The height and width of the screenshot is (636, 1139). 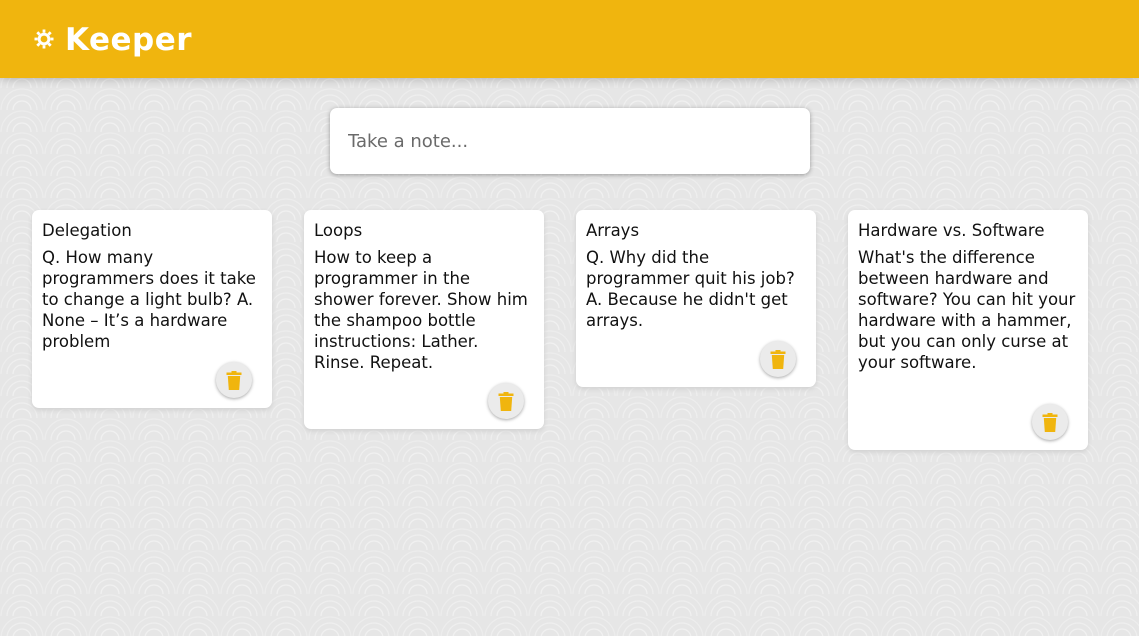 What do you see at coordinates (951, 230) in the screenshot?
I see `note-title: Hardware vs. Software` at bounding box center [951, 230].